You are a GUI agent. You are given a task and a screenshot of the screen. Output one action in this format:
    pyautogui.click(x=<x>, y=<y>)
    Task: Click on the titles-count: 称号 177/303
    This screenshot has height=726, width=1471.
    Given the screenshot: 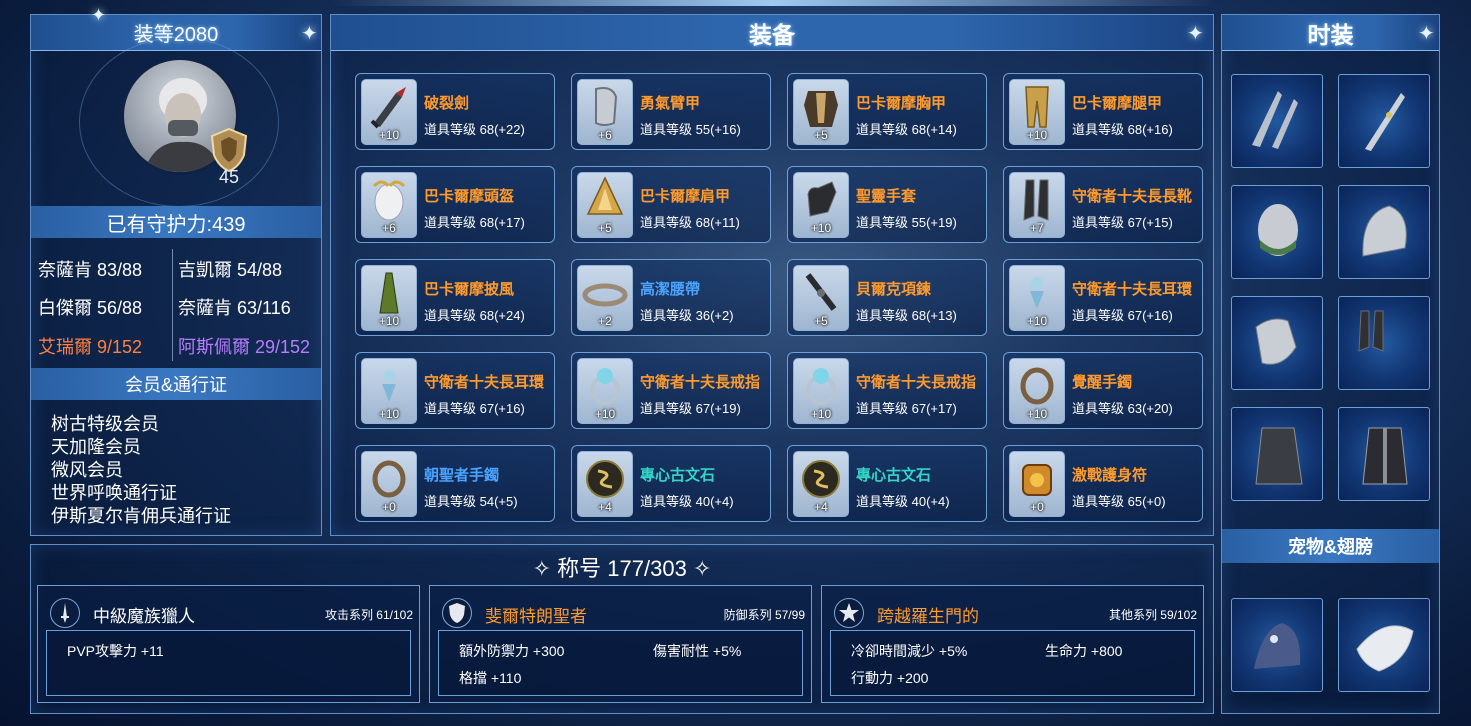 What is the action you would take?
    pyautogui.click(x=622, y=568)
    